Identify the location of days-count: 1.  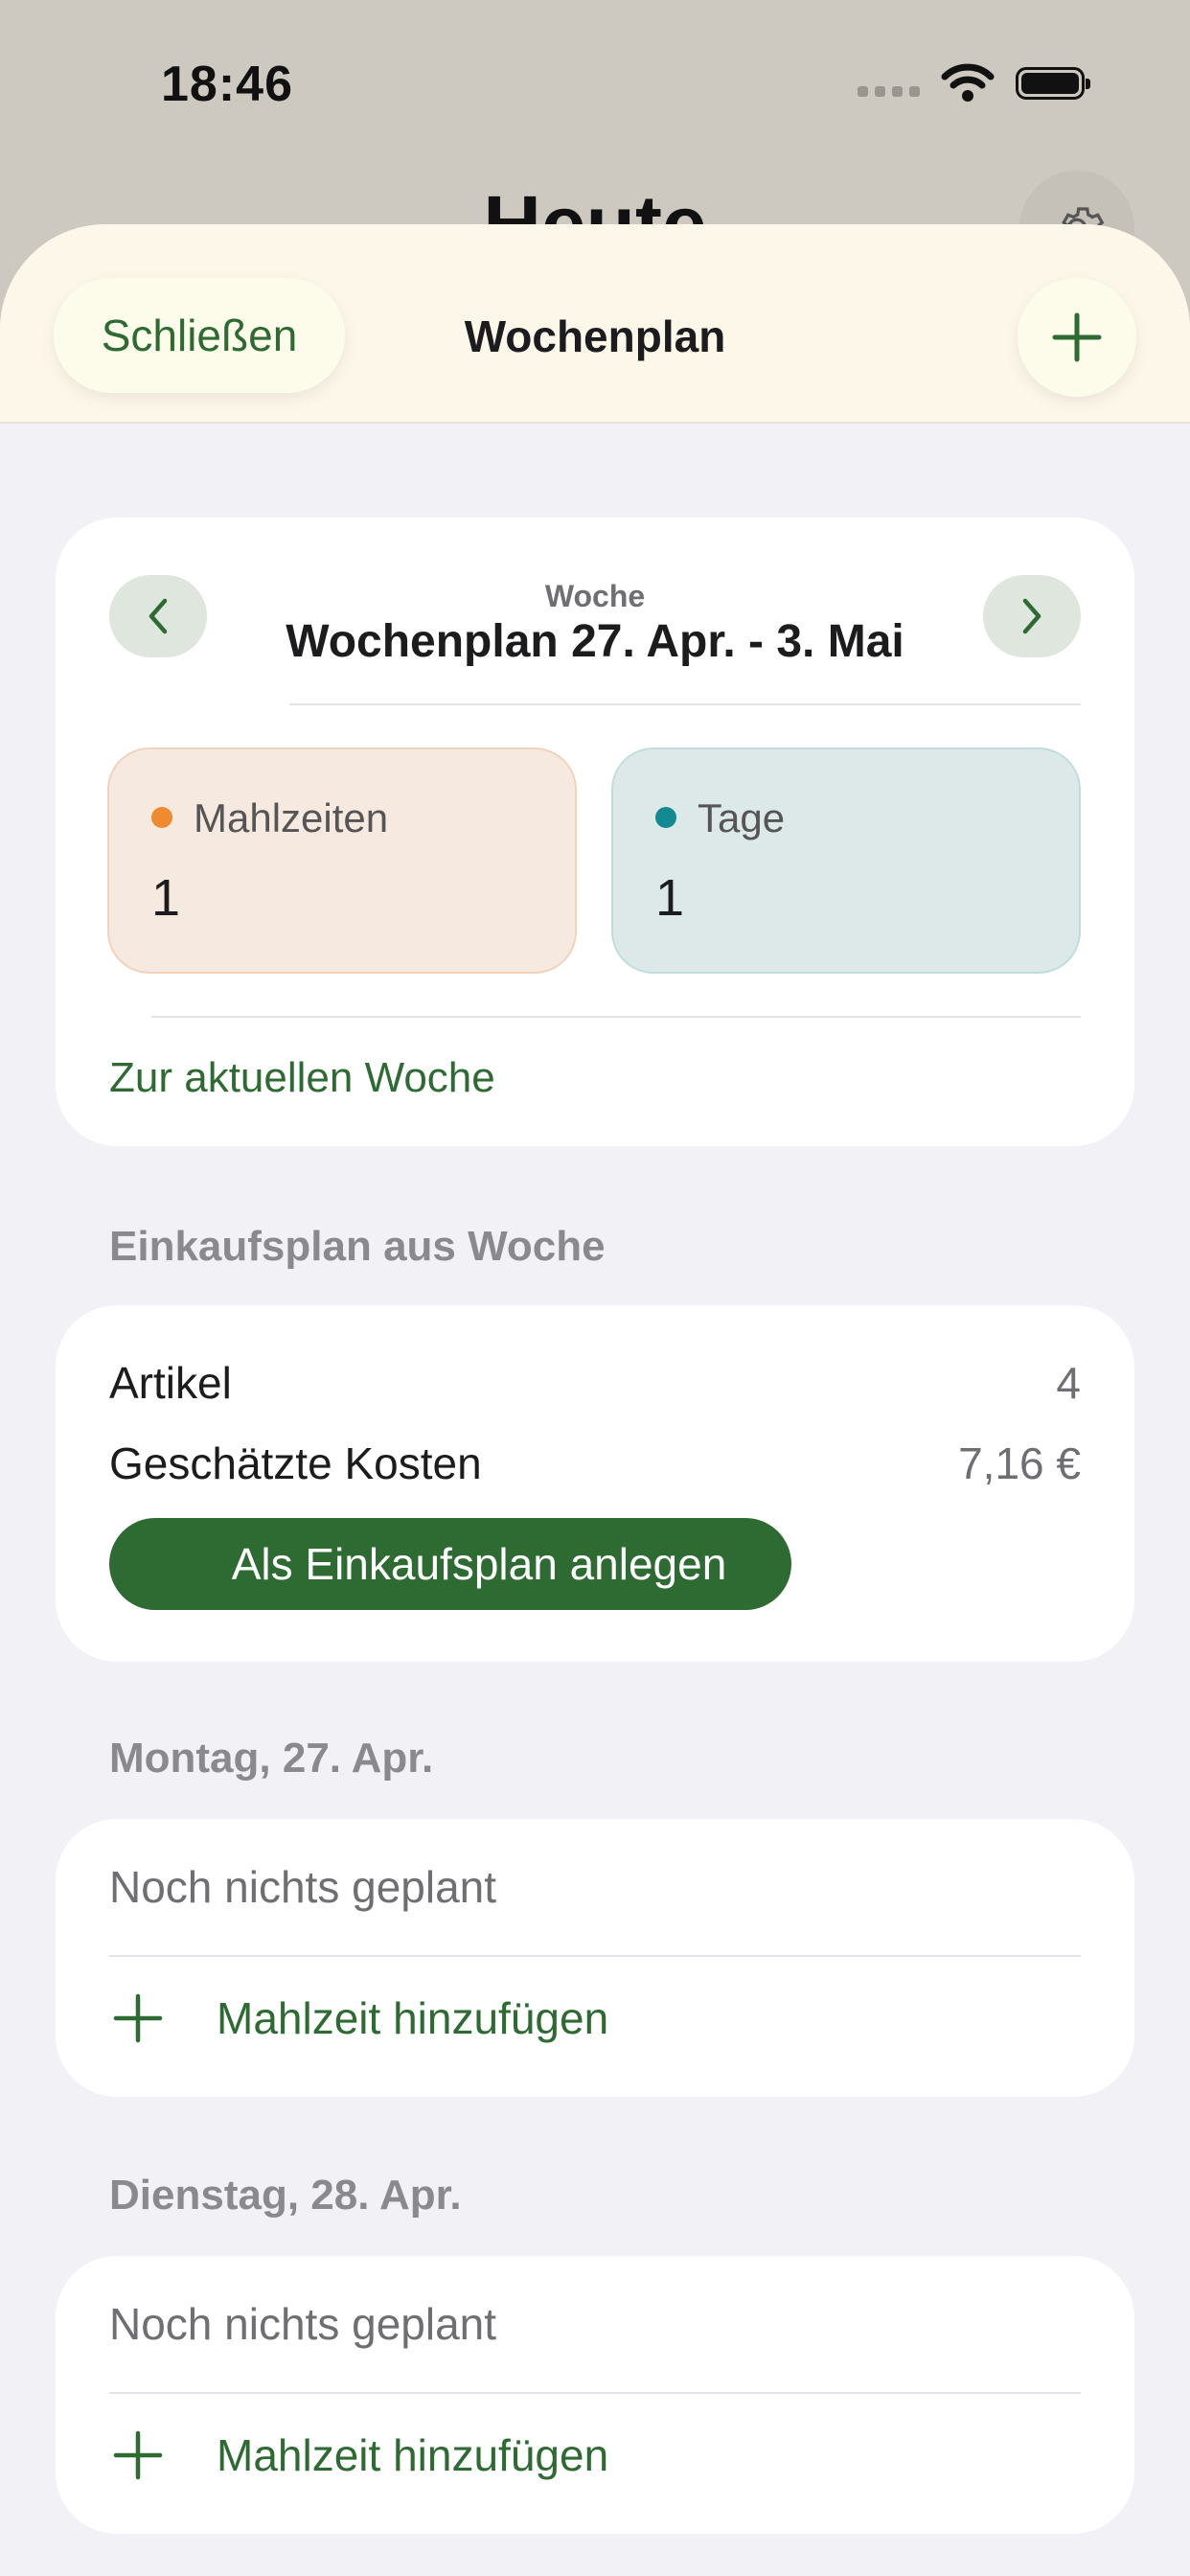
(670, 898).